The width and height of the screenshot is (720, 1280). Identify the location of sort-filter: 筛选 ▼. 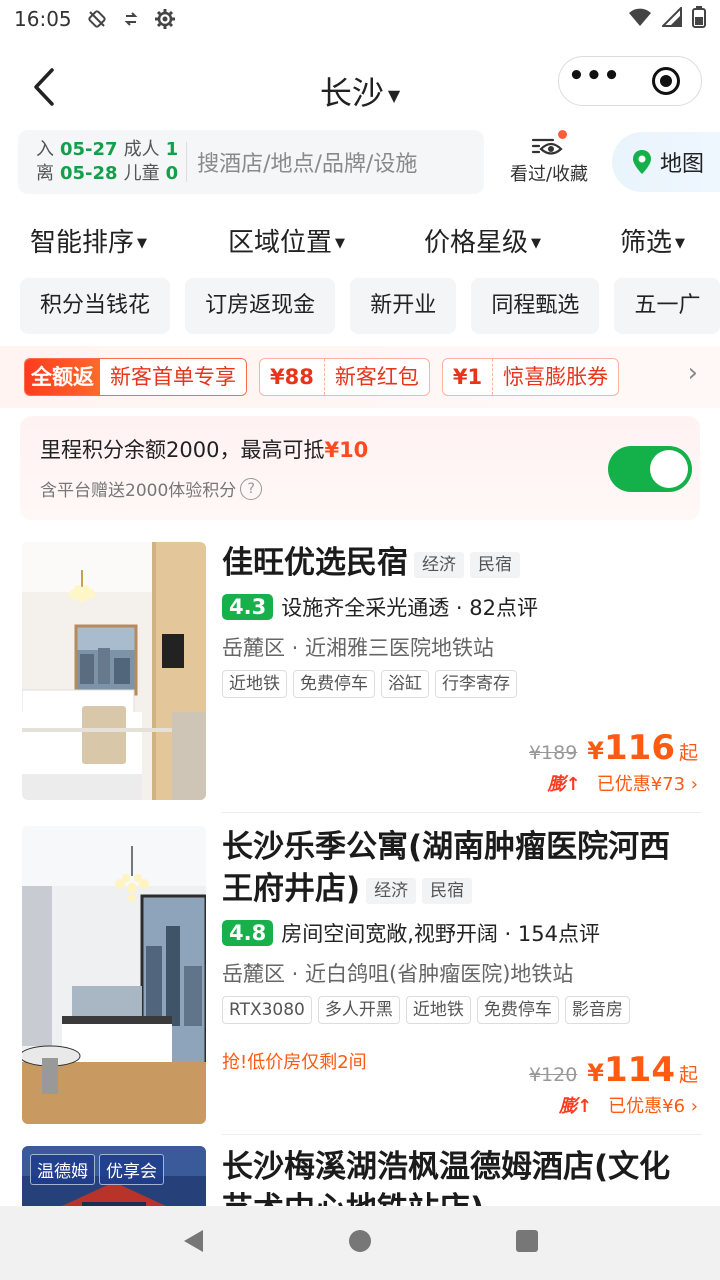
(652, 240).